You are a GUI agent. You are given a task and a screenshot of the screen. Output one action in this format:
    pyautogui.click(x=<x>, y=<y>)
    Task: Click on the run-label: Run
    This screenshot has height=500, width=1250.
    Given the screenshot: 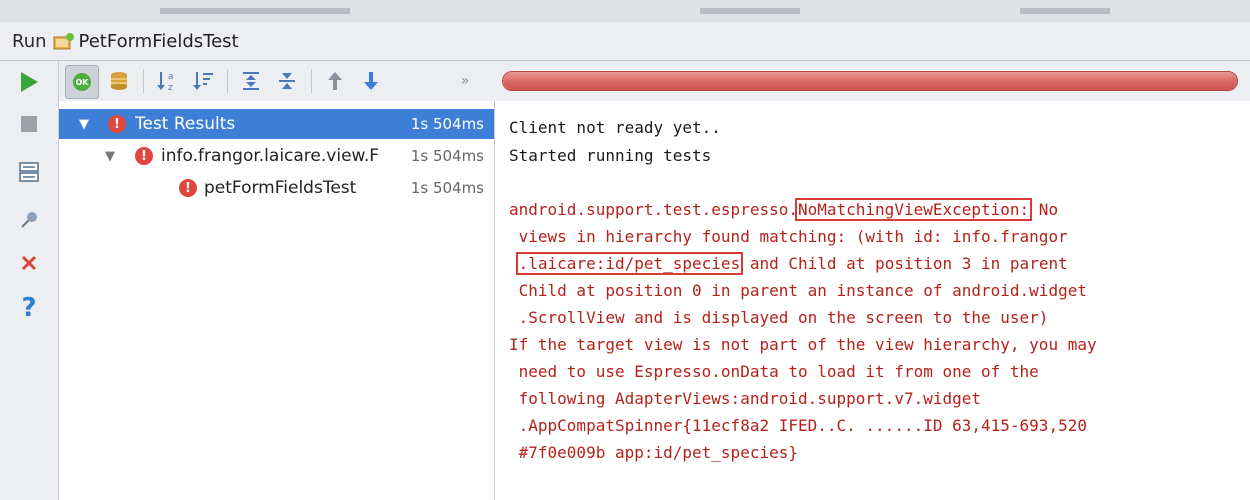 What is the action you would take?
    pyautogui.click(x=29, y=41)
    